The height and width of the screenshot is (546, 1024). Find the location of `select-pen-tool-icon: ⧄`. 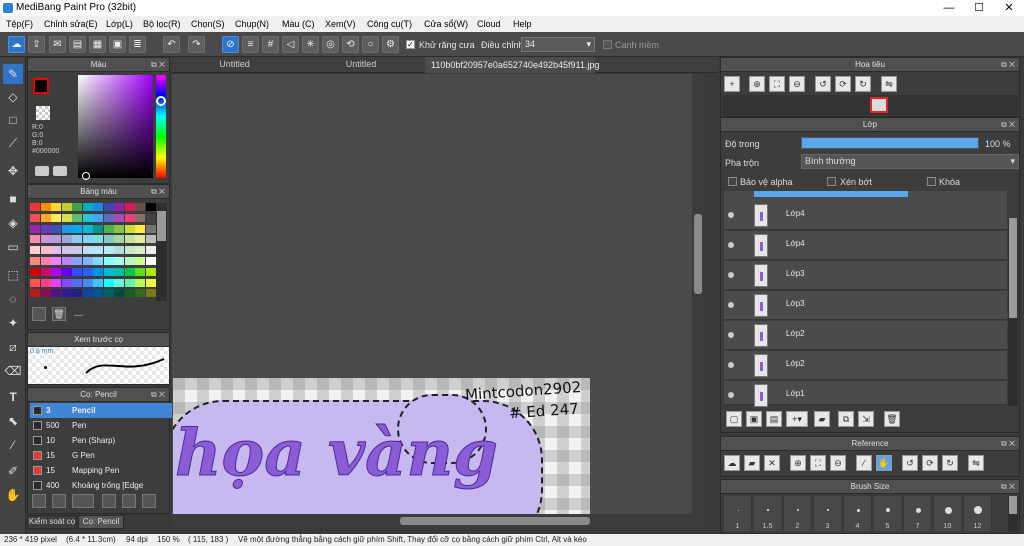

select-pen-tool-icon: ⧄ is located at coordinates (13, 347).